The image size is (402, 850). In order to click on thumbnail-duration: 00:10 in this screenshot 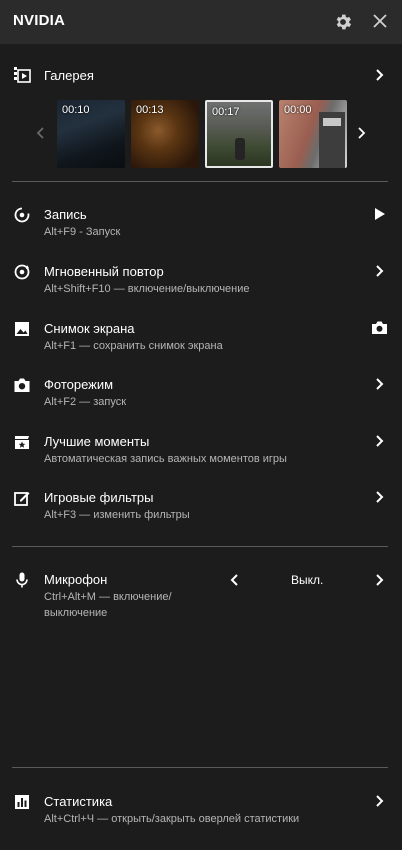, I will do `click(76, 110)`.